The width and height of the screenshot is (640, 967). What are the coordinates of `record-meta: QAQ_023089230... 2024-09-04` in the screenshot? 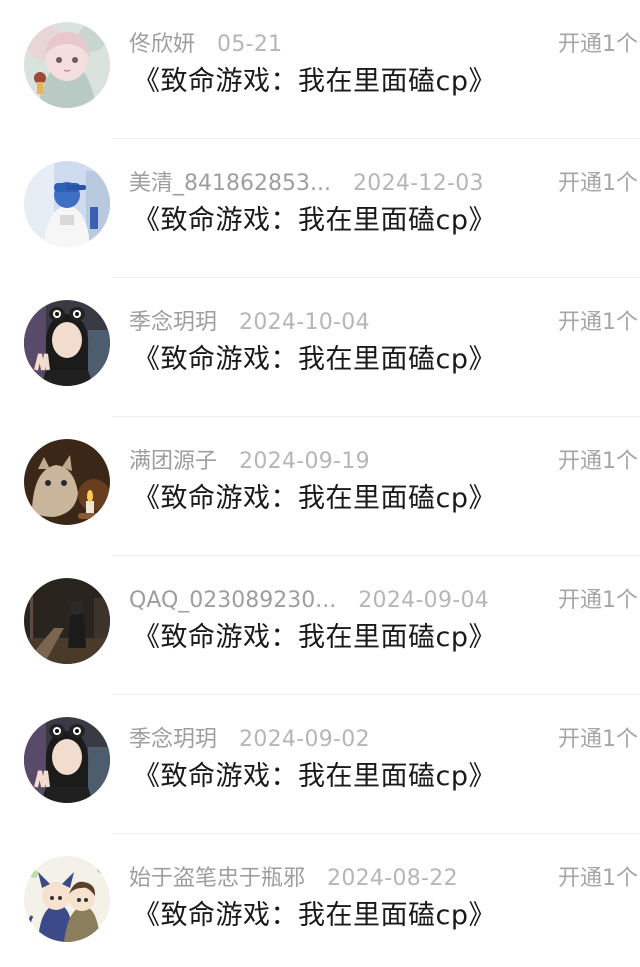 It's located at (309, 601).